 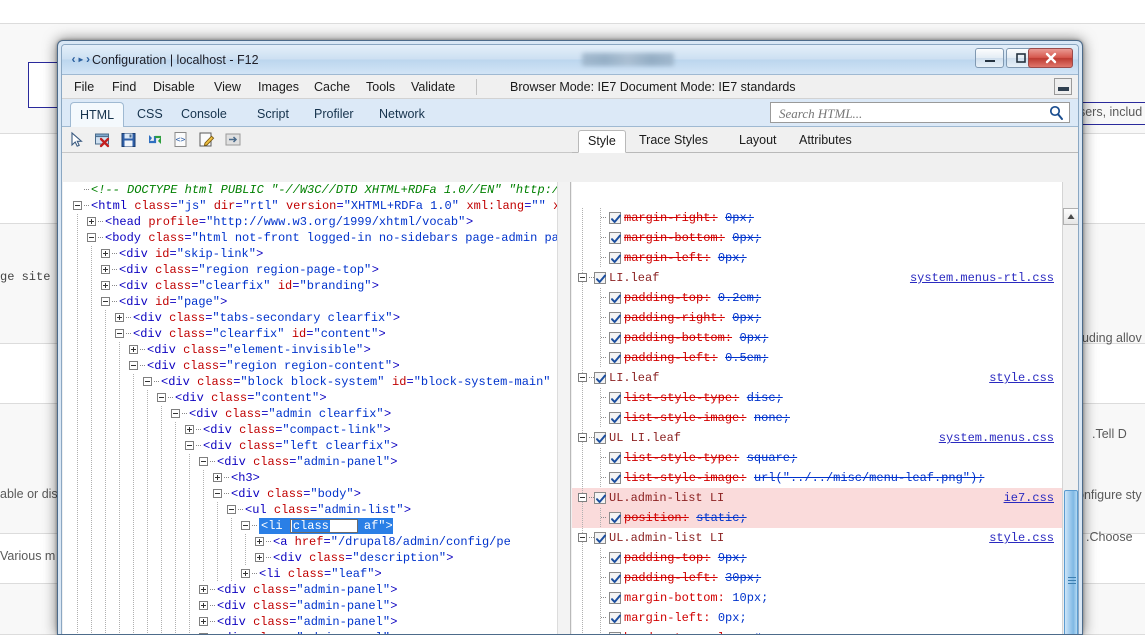 I want to click on style-property-row: position: static;, so click(x=817, y=518).